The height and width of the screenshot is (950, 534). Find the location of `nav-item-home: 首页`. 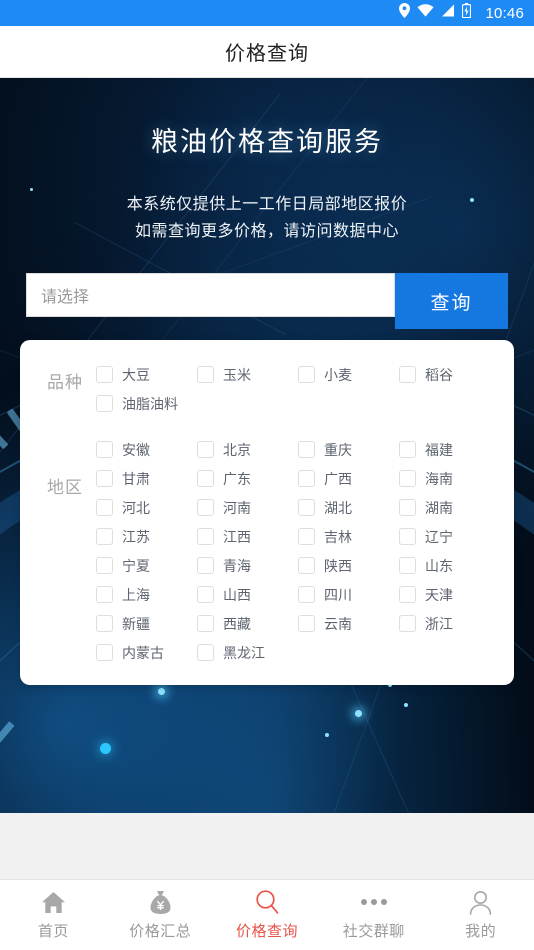

nav-item-home: 首页 is located at coordinates (53, 915).